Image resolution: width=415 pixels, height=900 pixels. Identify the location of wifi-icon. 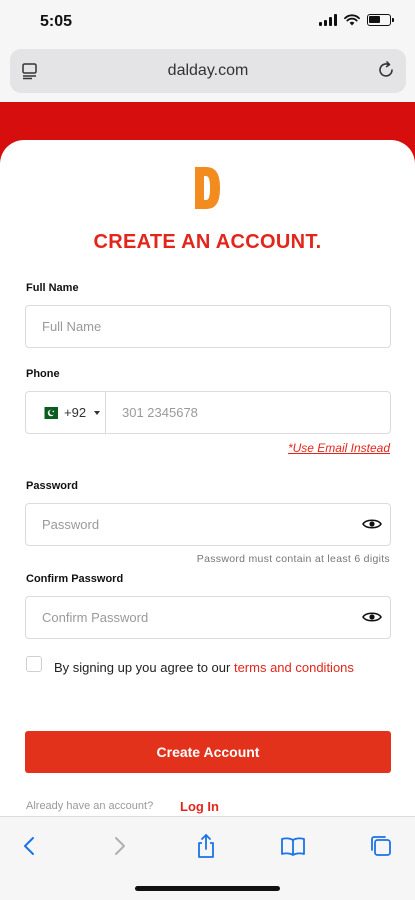
(352, 20).